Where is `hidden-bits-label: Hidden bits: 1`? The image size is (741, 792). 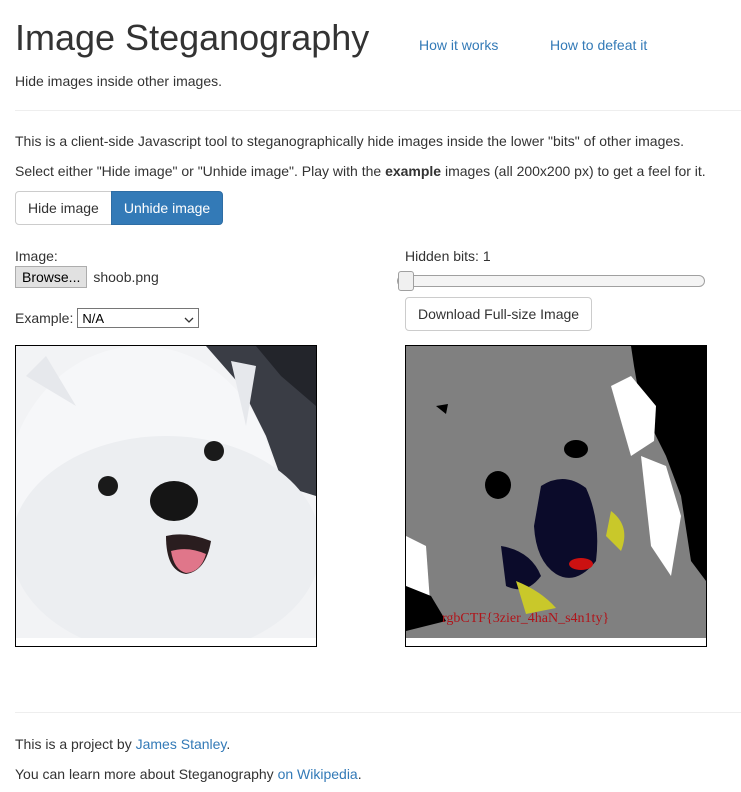 hidden-bits-label: Hidden bits: 1 is located at coordinates (448, 256).